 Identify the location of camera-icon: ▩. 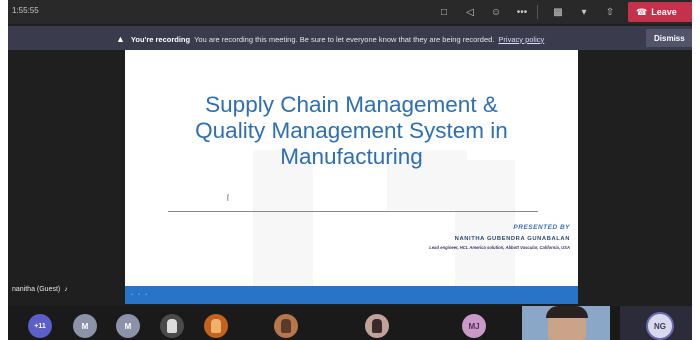
(558, 12).